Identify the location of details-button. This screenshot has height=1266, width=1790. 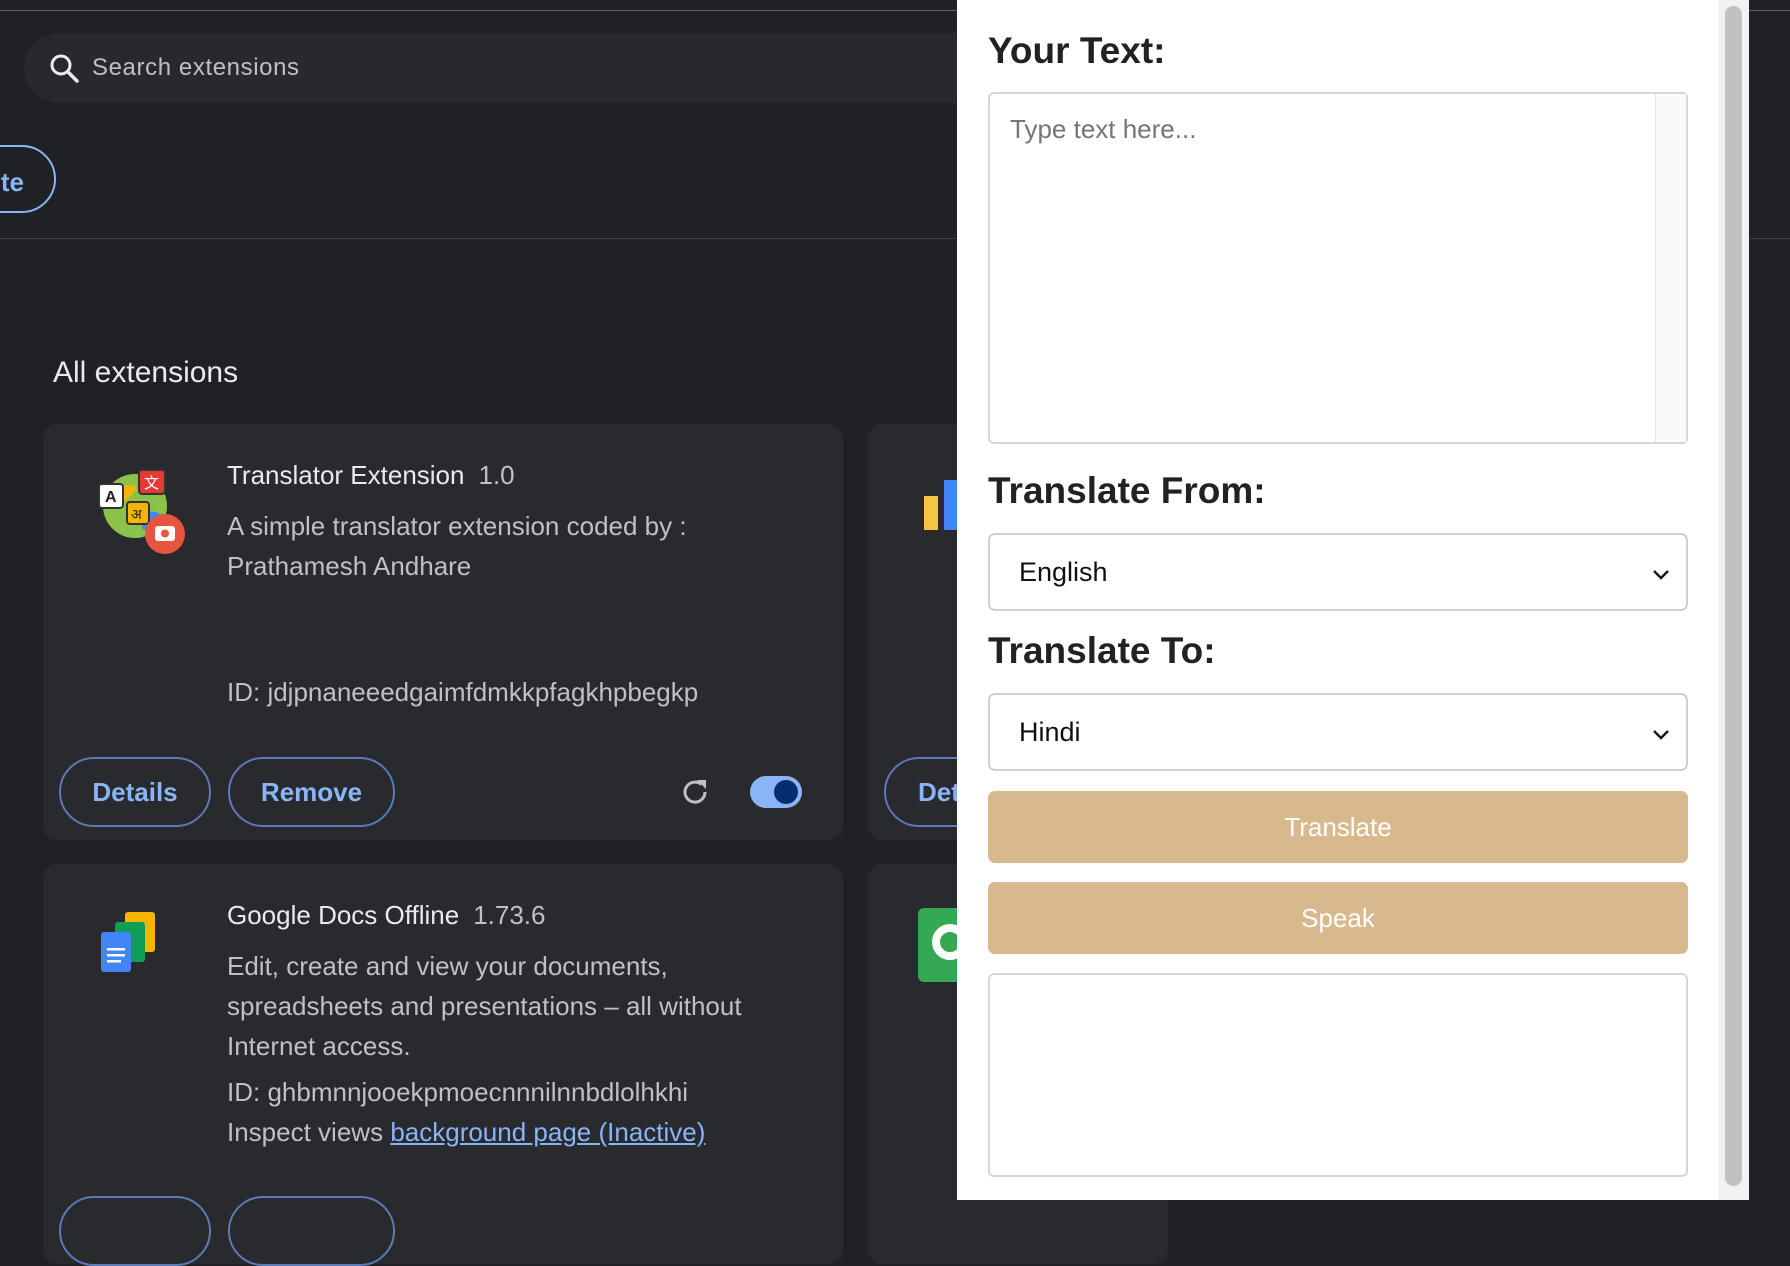
(135, 1231).